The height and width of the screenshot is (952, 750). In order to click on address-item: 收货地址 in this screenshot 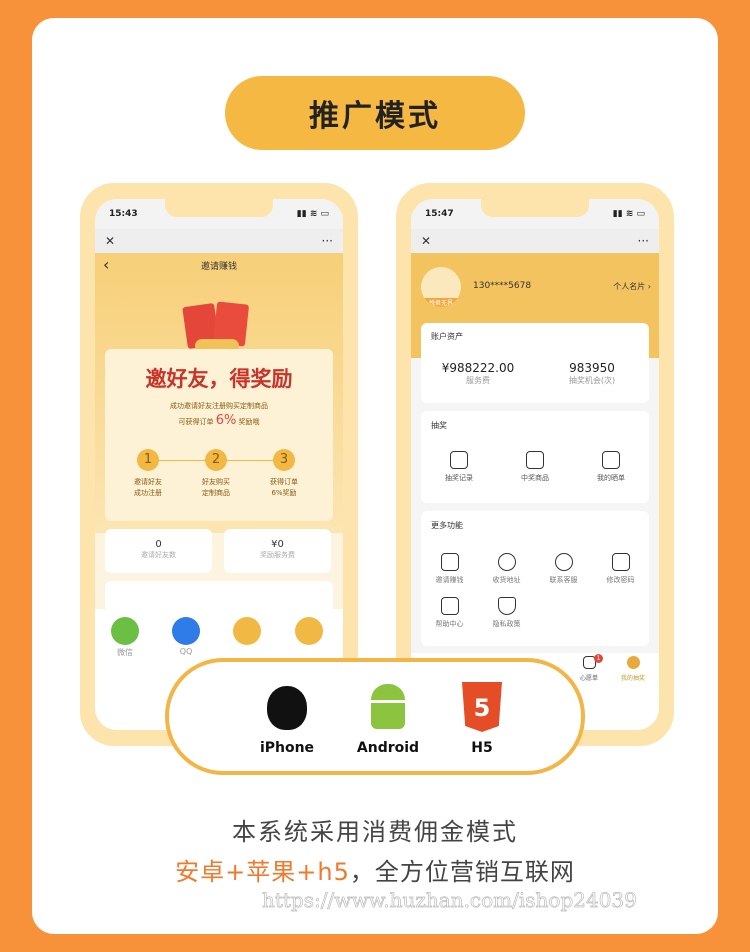, I will do `click(506, 569)`.